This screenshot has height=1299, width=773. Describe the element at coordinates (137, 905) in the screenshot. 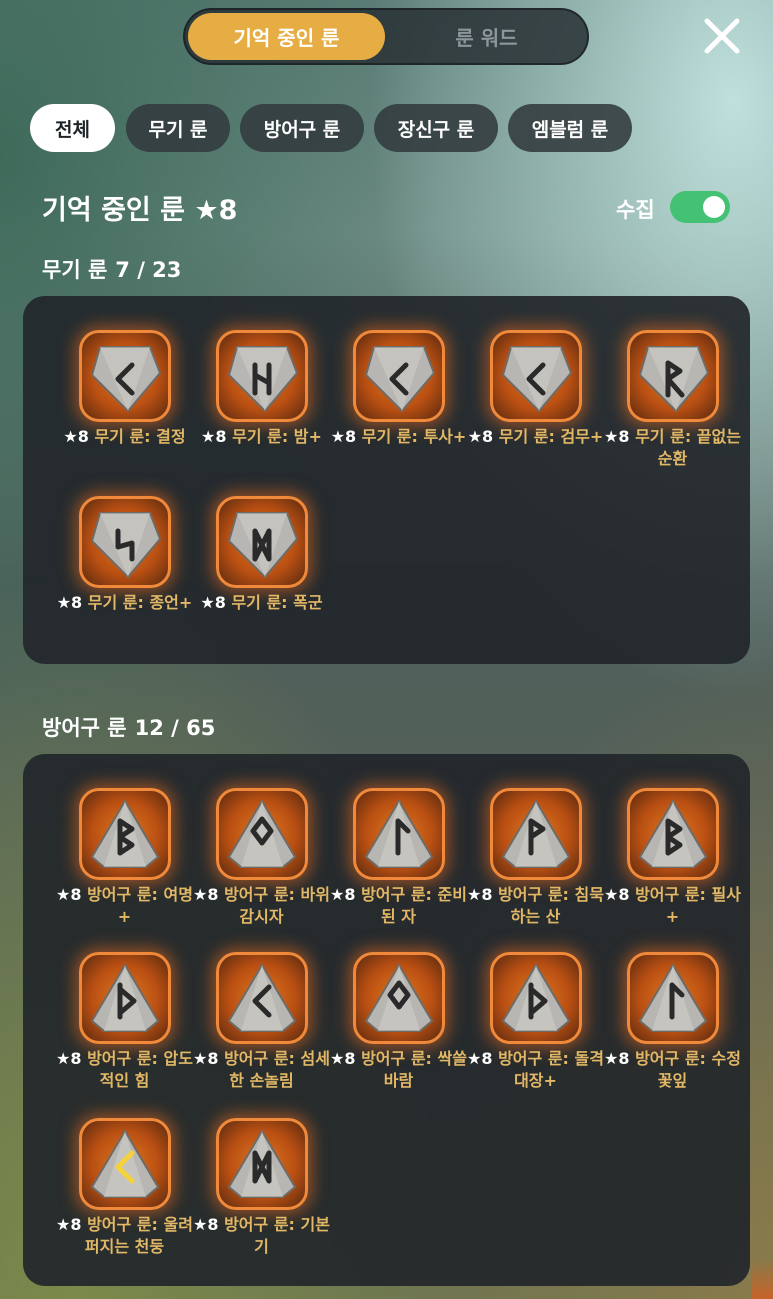

I see `rune-name: 방어구 룬: 여명+` at that location.